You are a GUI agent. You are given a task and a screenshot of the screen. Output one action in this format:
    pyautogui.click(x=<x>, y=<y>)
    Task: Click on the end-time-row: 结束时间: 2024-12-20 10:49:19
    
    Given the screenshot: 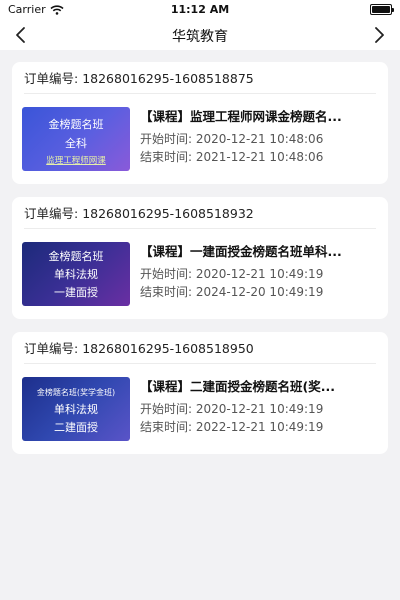 What is the action you would take?
    pyautogui.click(x=259, y=292)
    